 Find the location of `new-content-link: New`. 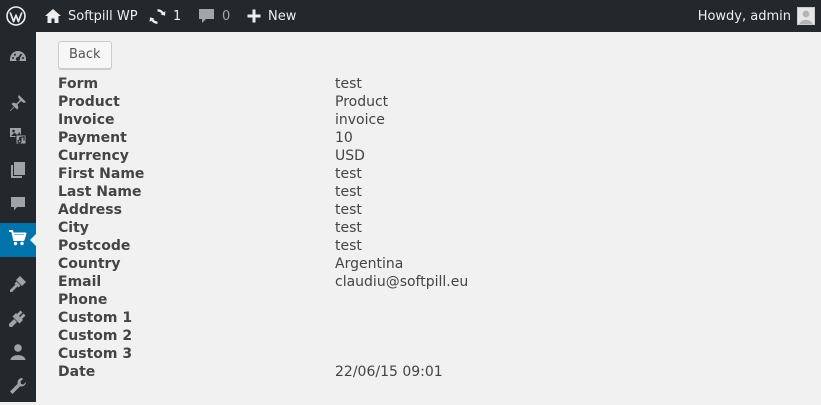

new-content-link: New is located at coordinates (271, 16).